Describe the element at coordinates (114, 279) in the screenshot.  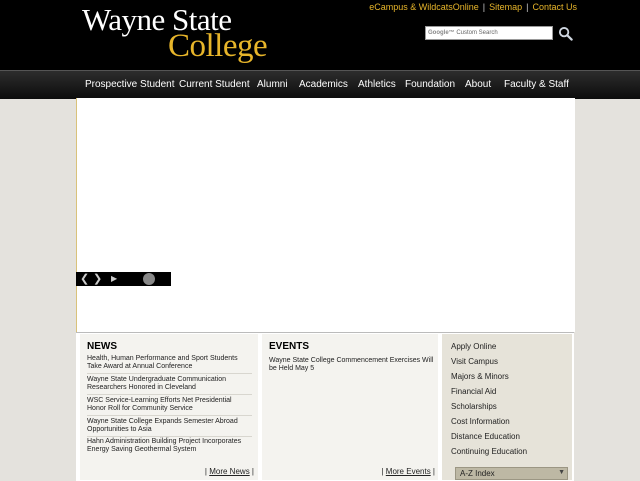
I see `play-icon: ▶` at that location.